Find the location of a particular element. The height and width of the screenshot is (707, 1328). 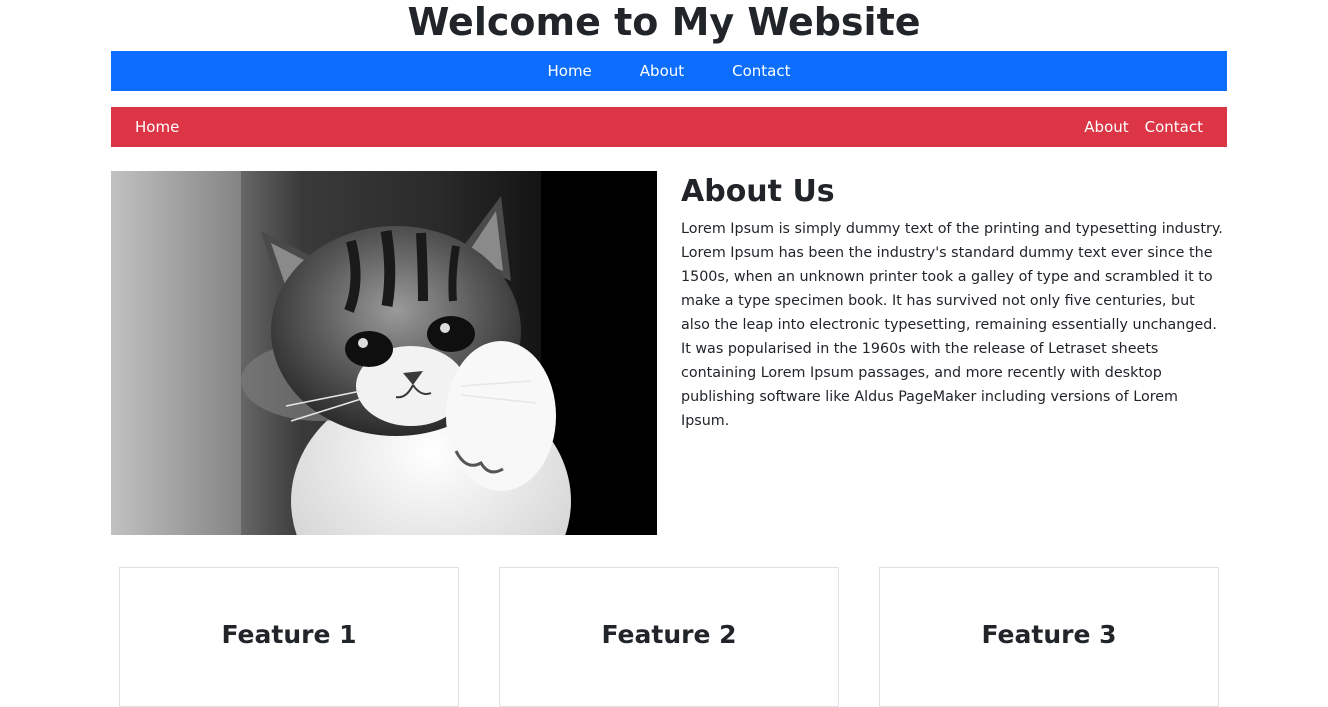

nav-link-about: About is located at coordinates (662, 71).